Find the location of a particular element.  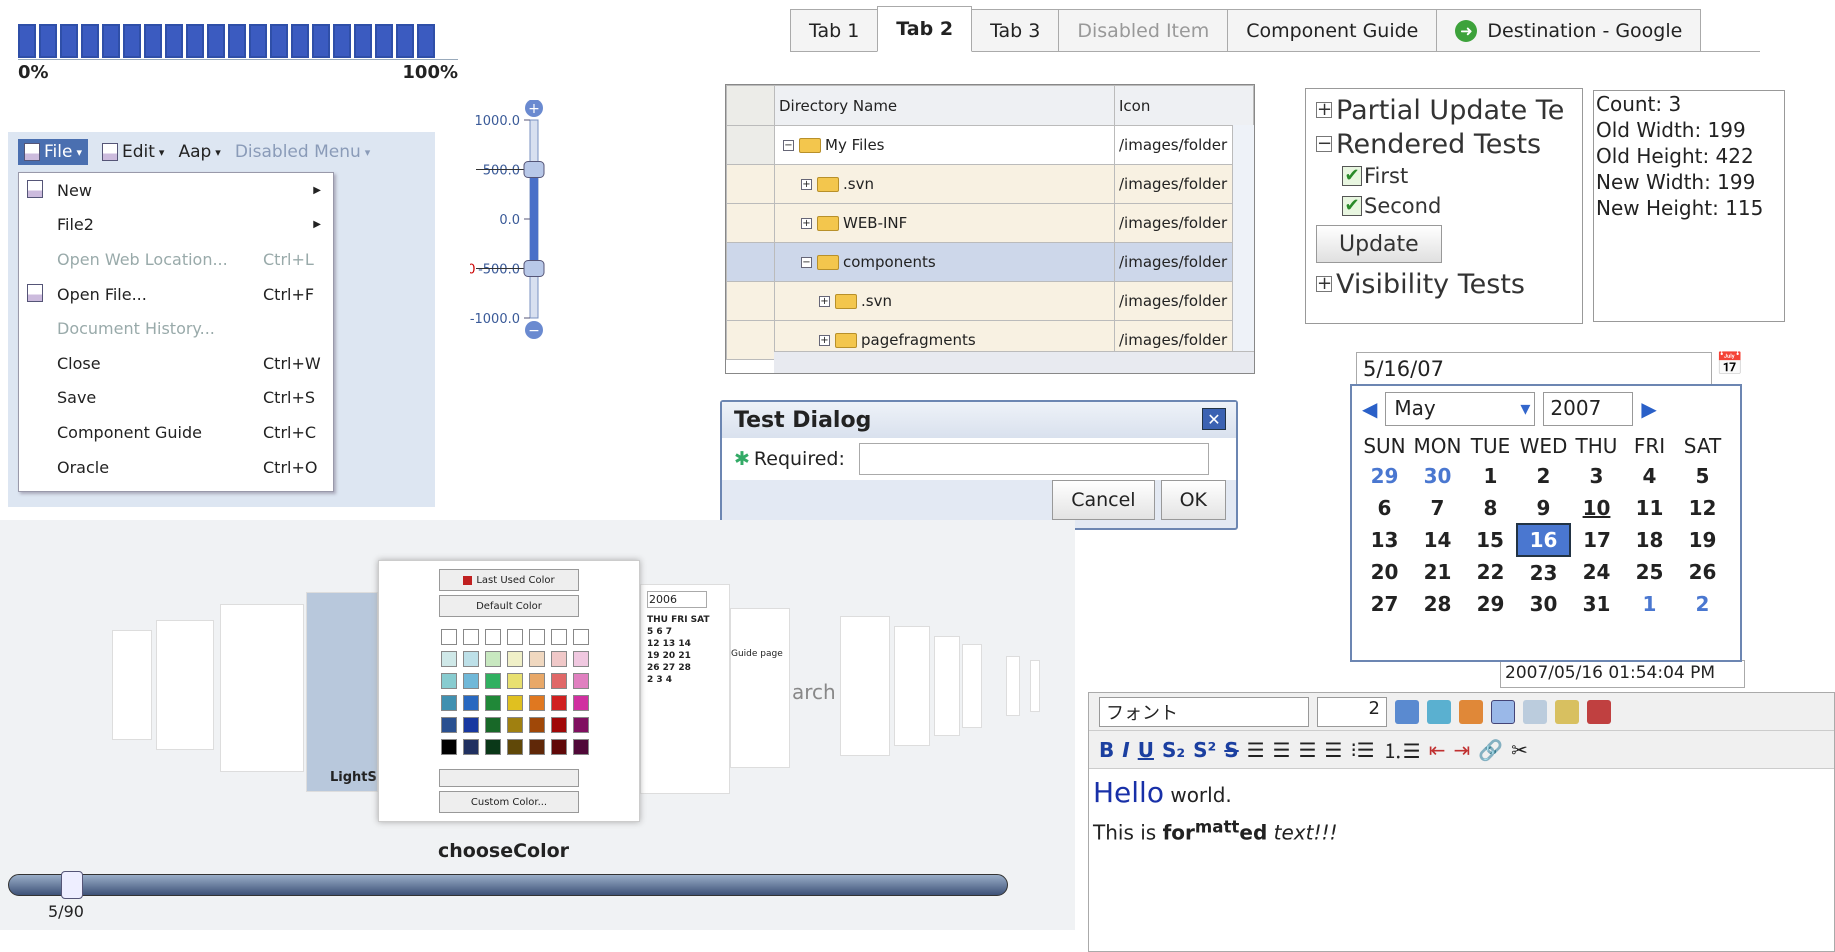

lower-slider-thumb is located at coordinates (534, 268).